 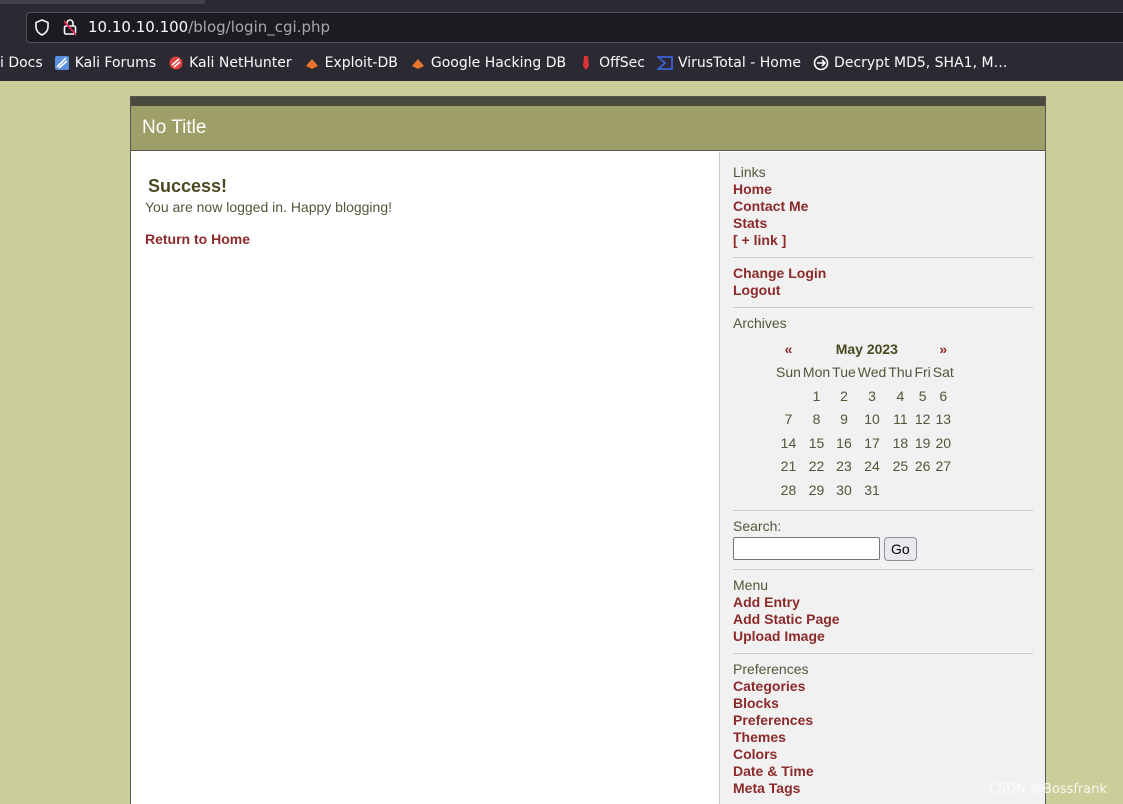 I want to click on calendar-day: 23, so click(x=844, y=466).